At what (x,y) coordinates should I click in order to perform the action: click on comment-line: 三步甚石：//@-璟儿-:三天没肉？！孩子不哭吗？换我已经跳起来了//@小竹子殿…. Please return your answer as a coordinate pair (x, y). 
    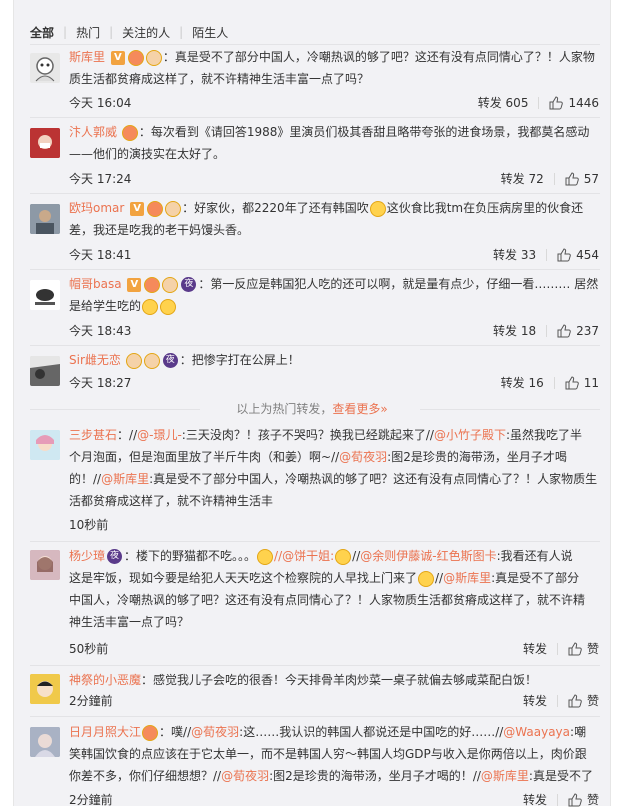
    Looking at the image, I should click on (334, 435).